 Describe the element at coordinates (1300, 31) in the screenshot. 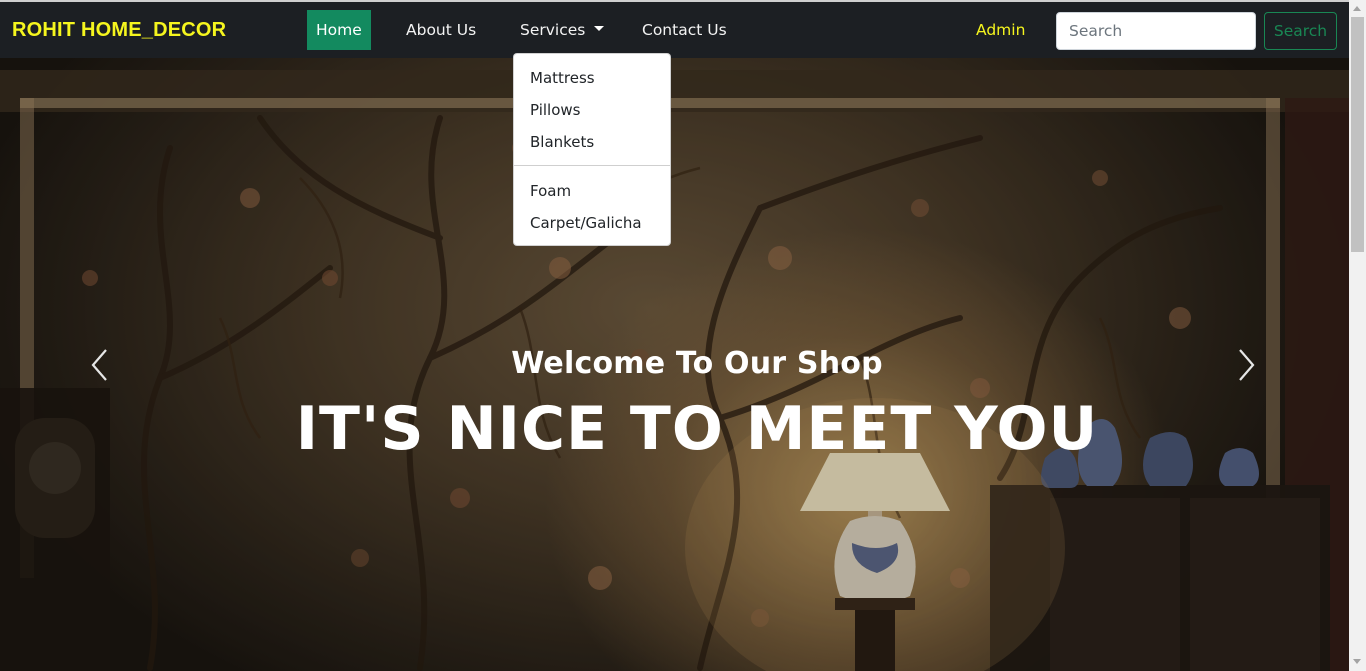

I see `search-button: Search` at that location.